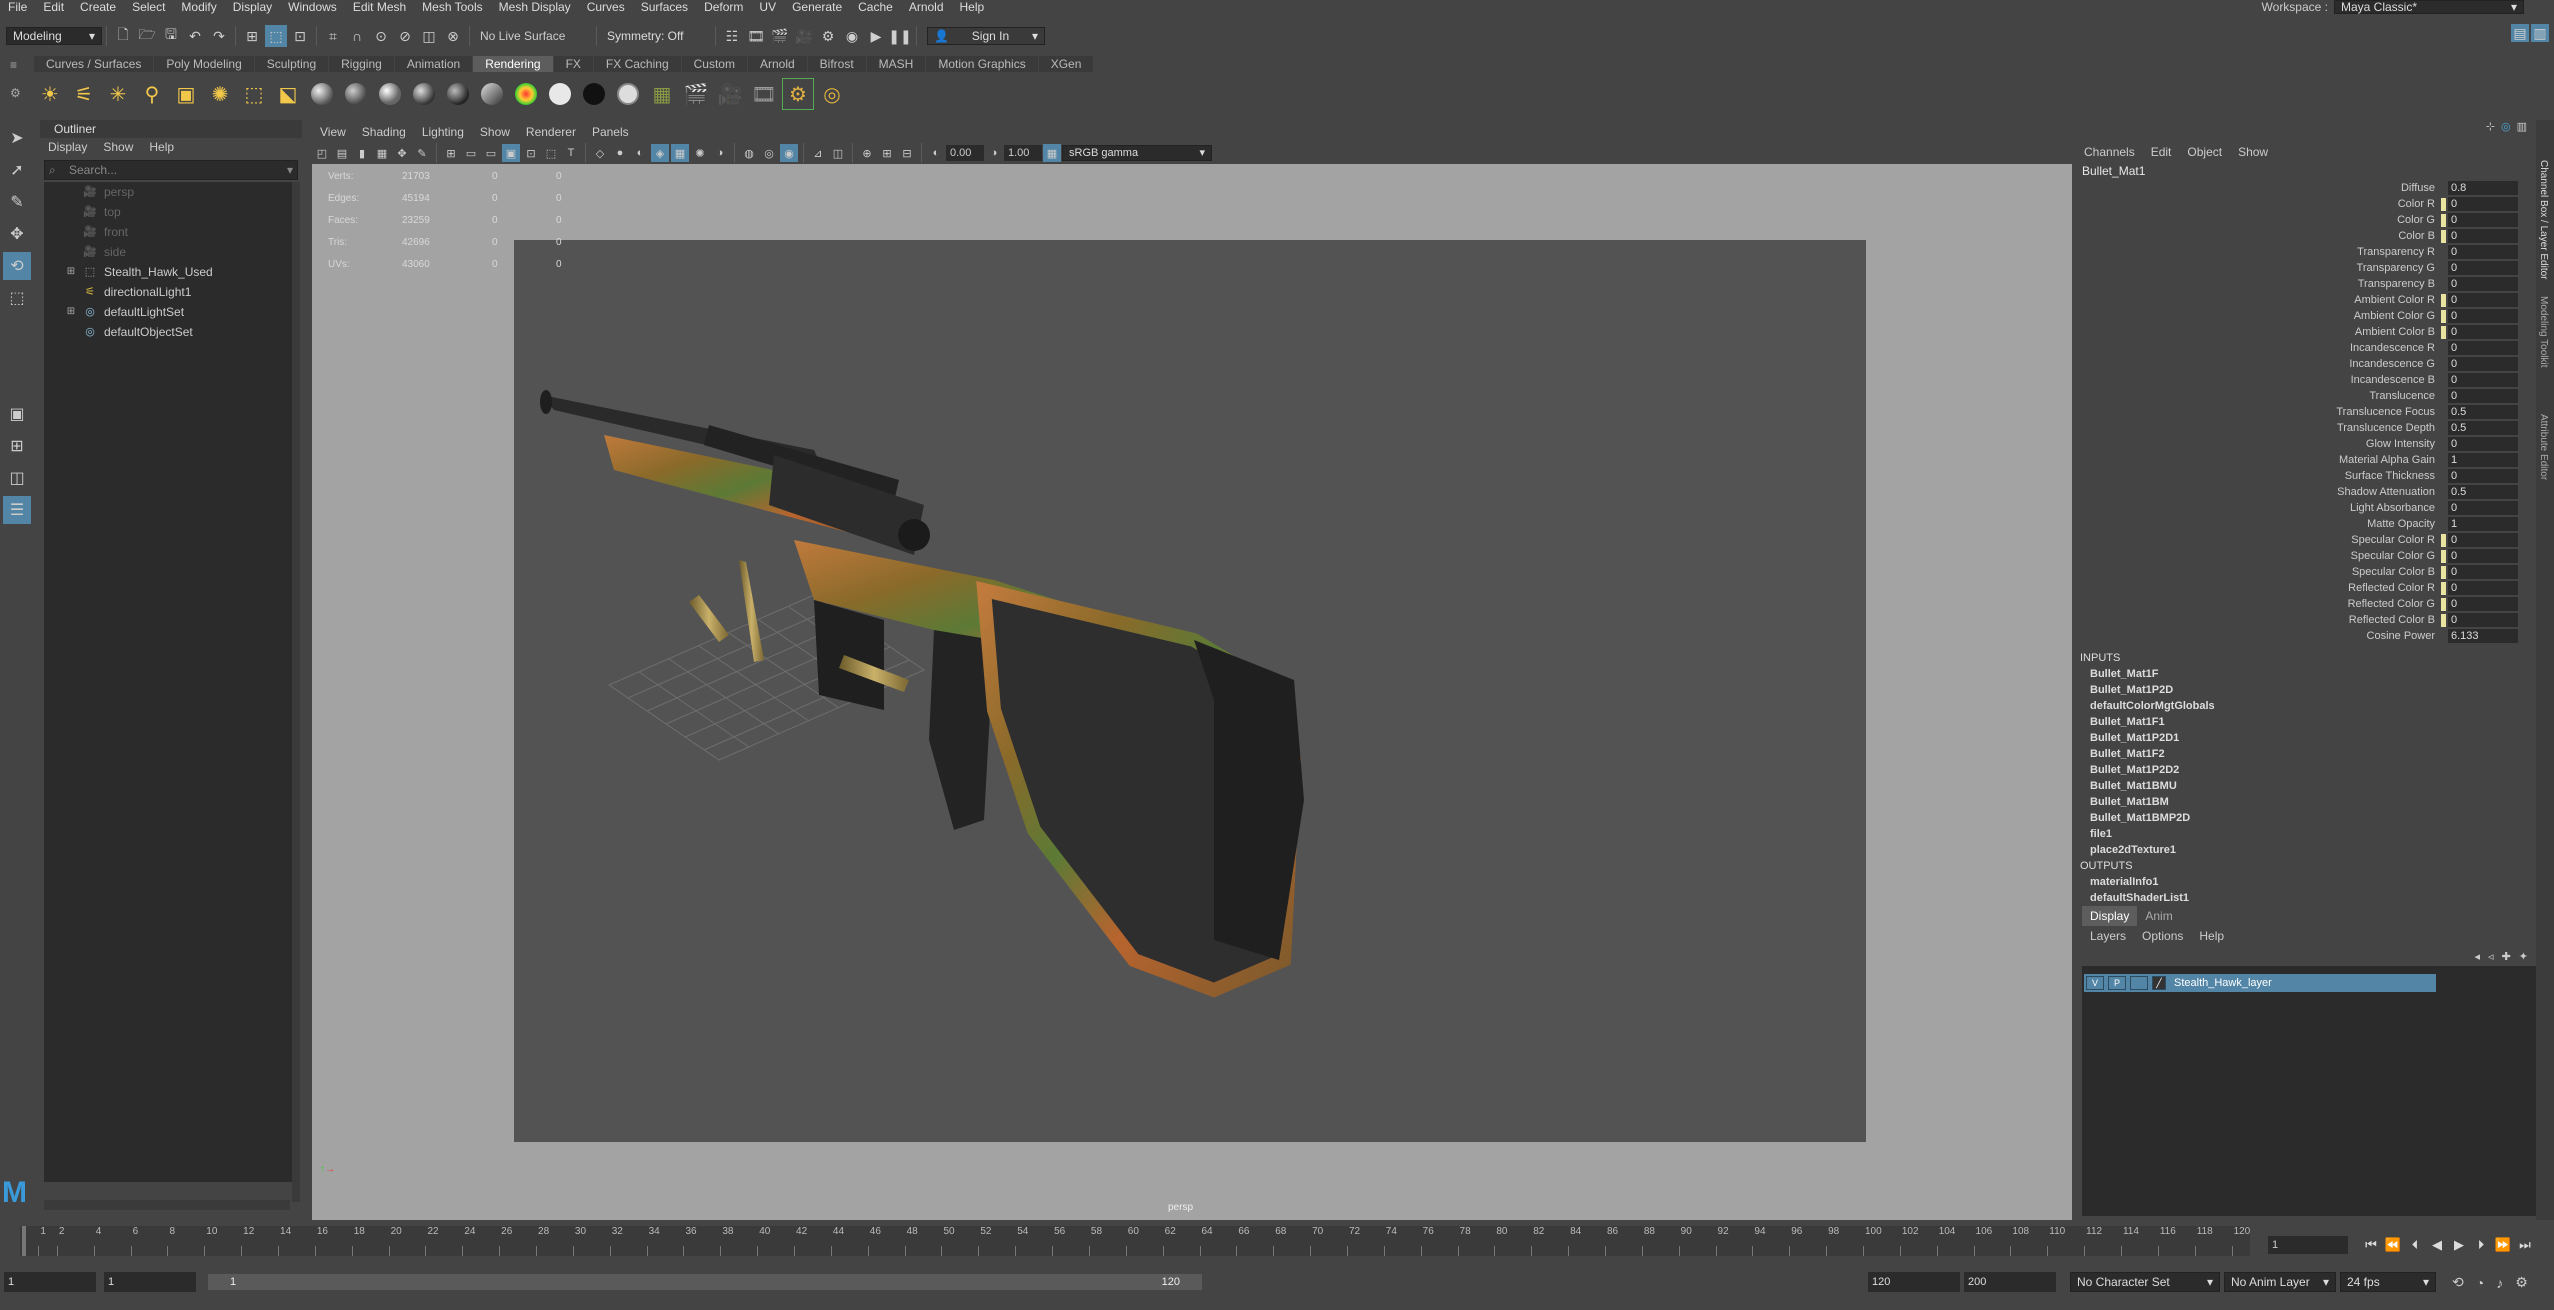 The height and width of the screenshot is (1310, 2554). What do you see at coordinates (2306, 364) in the screenshot?
I see `attribute-row: Incandescence G 0` at bounding box center [2306, 364].